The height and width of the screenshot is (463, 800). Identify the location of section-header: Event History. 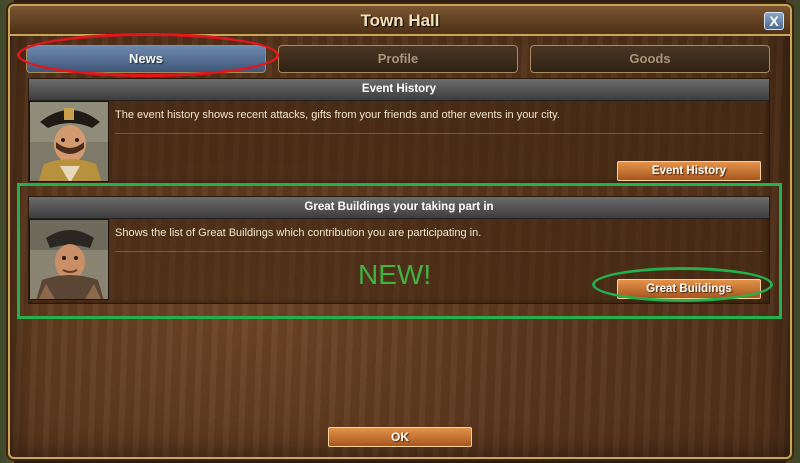
(399, 90).